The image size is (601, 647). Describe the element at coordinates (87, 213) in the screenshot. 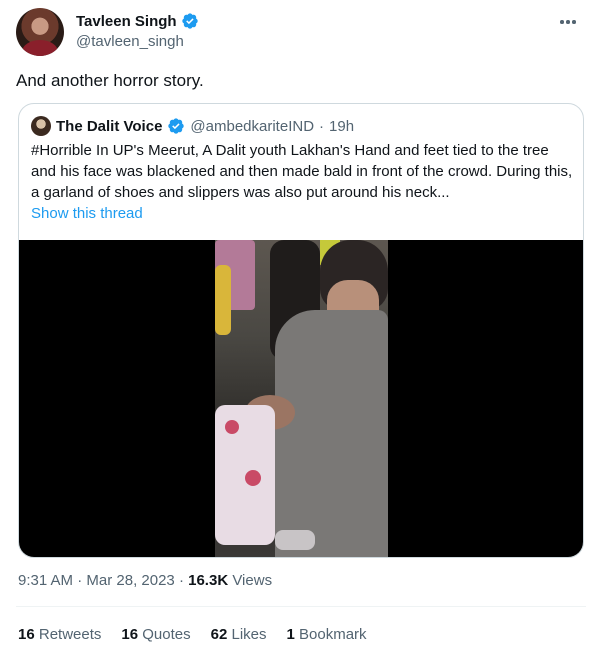

I see `show-thread-link: Show this thread` at that location.